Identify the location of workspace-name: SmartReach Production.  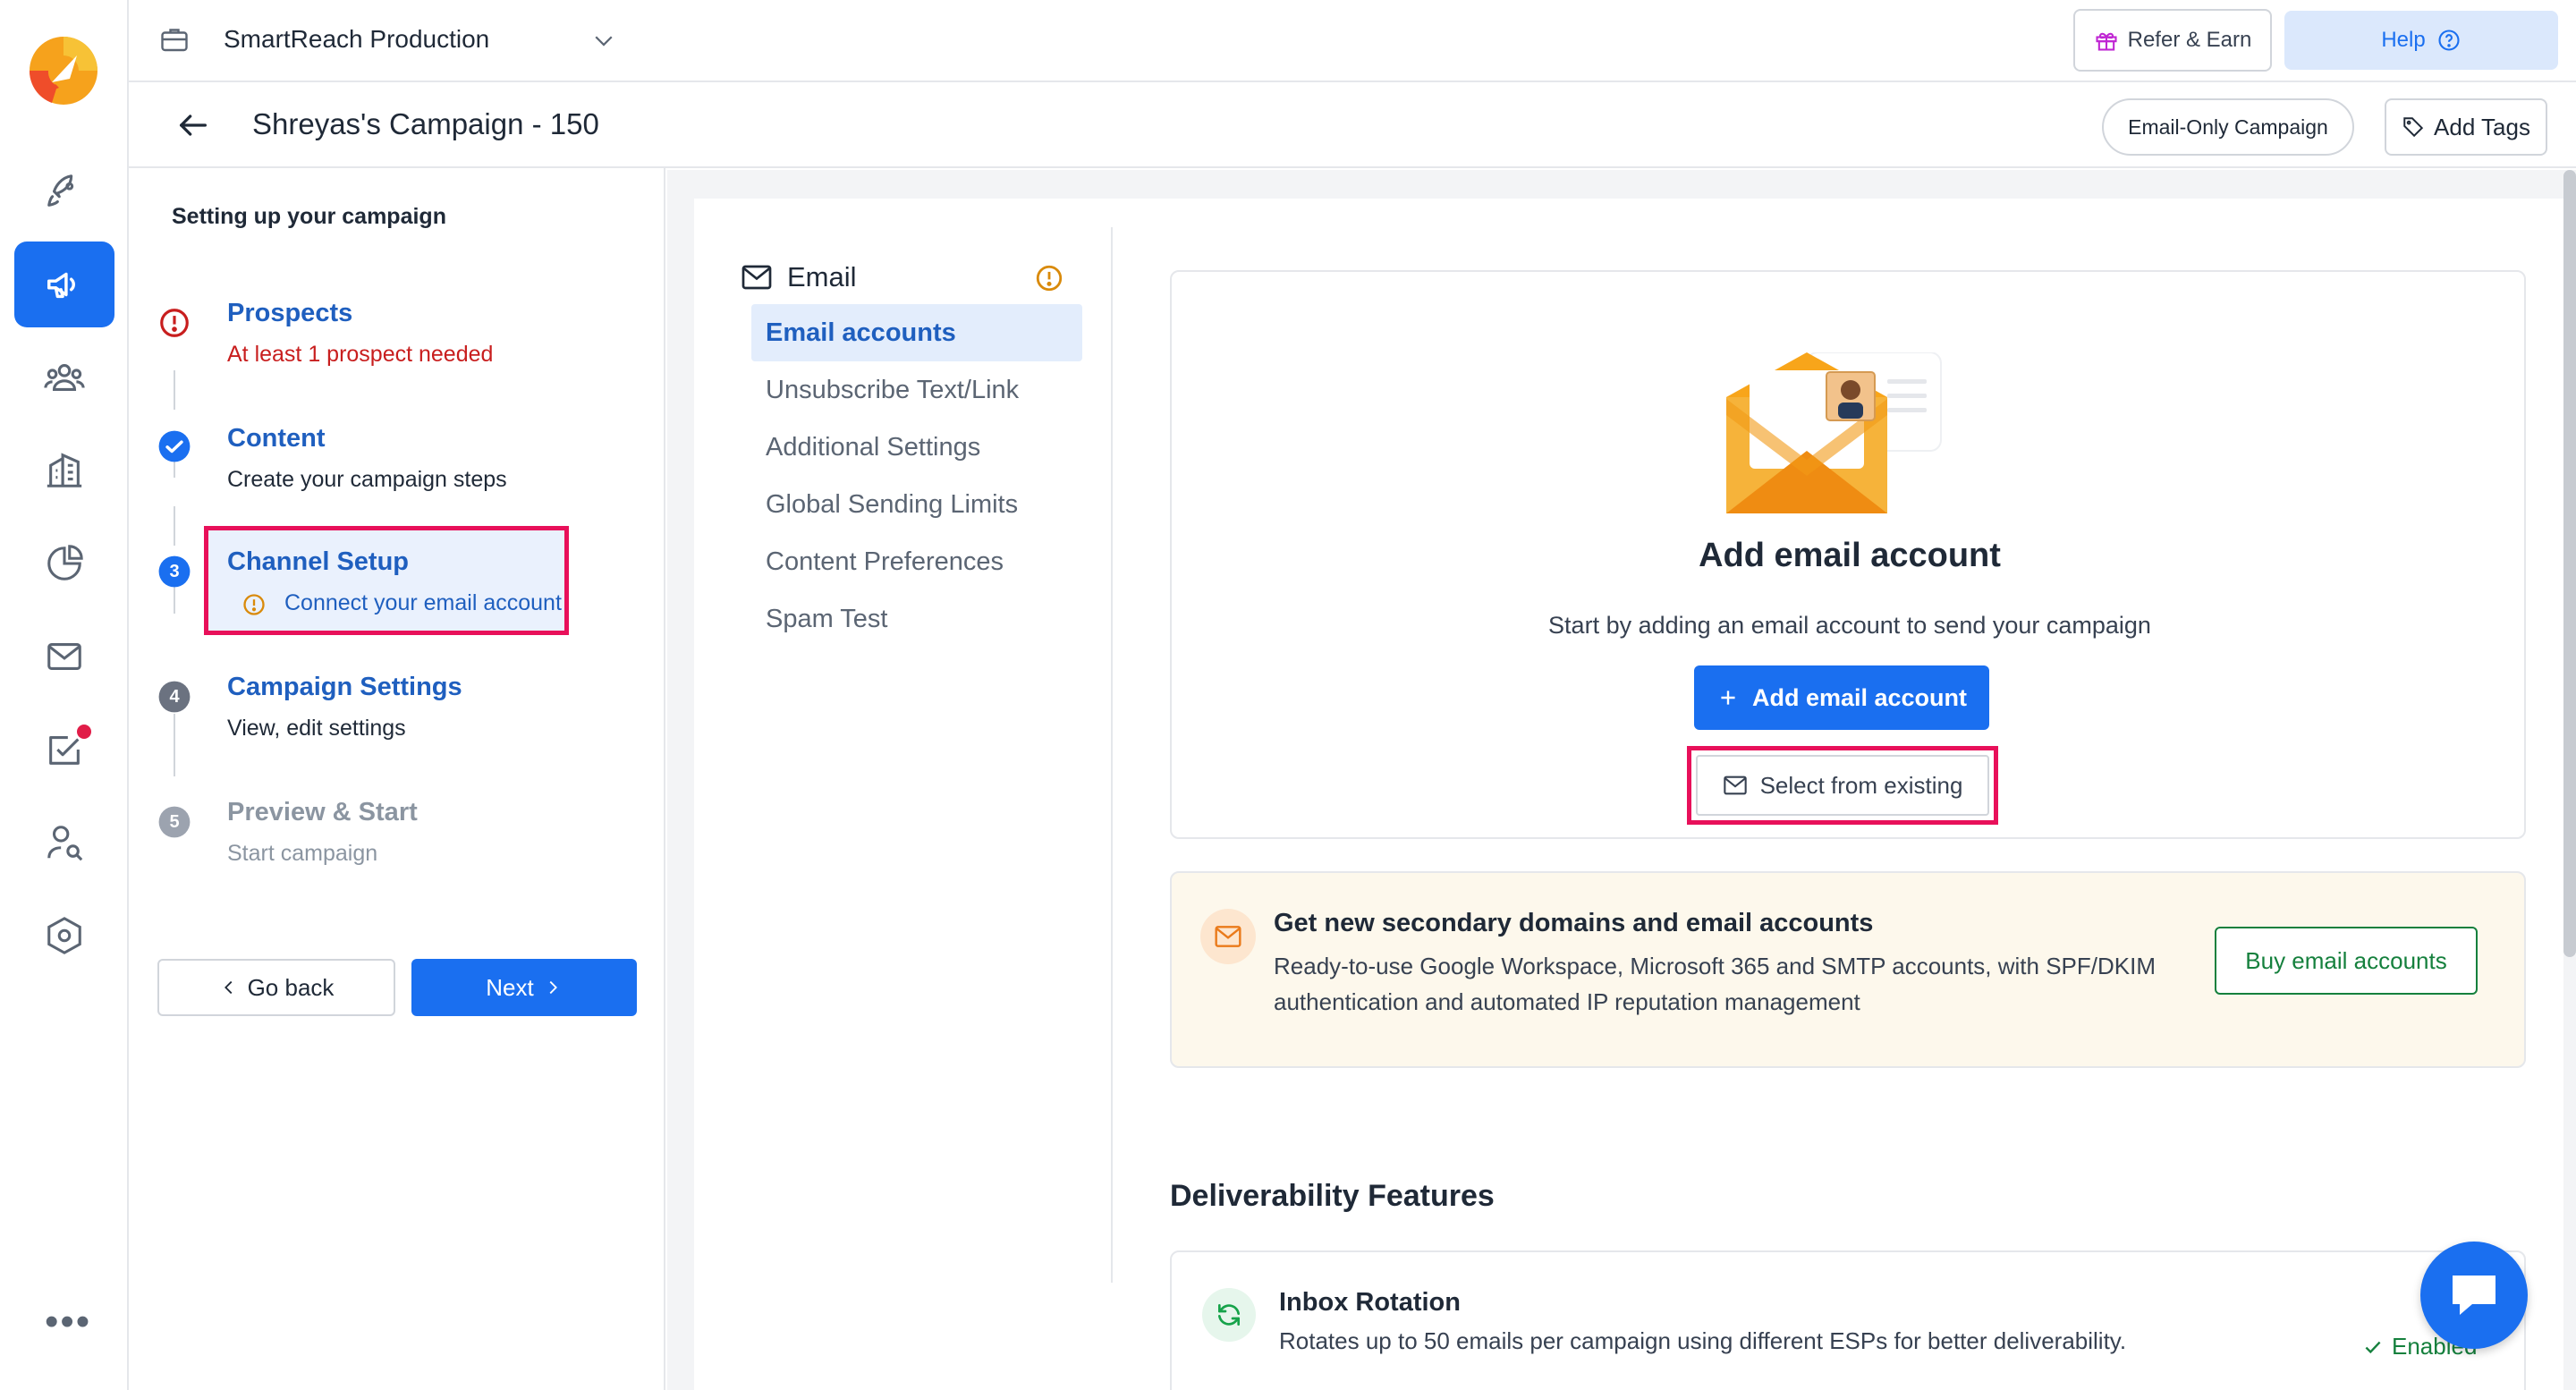
(356, 39).